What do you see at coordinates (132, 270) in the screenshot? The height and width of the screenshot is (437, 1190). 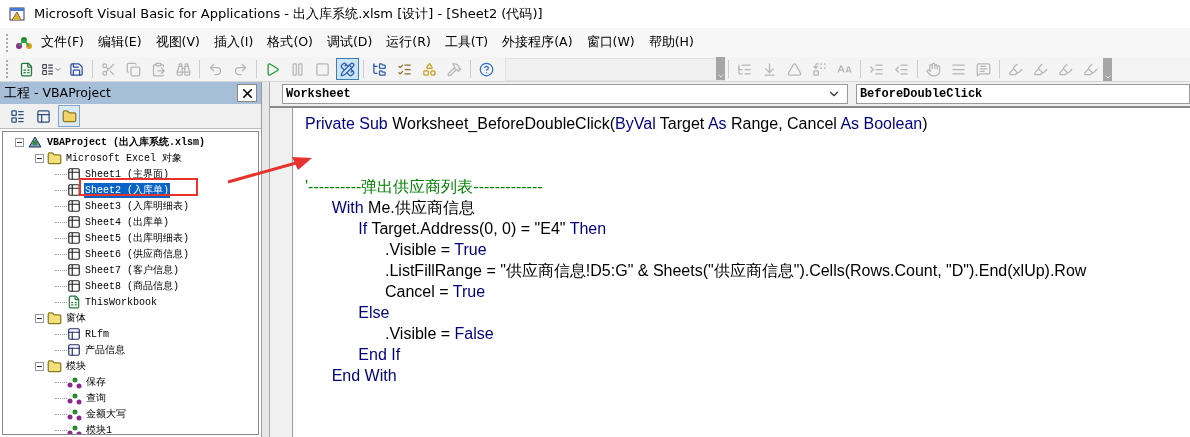 I see `tree-item: Sheet7 (客户信息)` at bounding box center [132, 270].